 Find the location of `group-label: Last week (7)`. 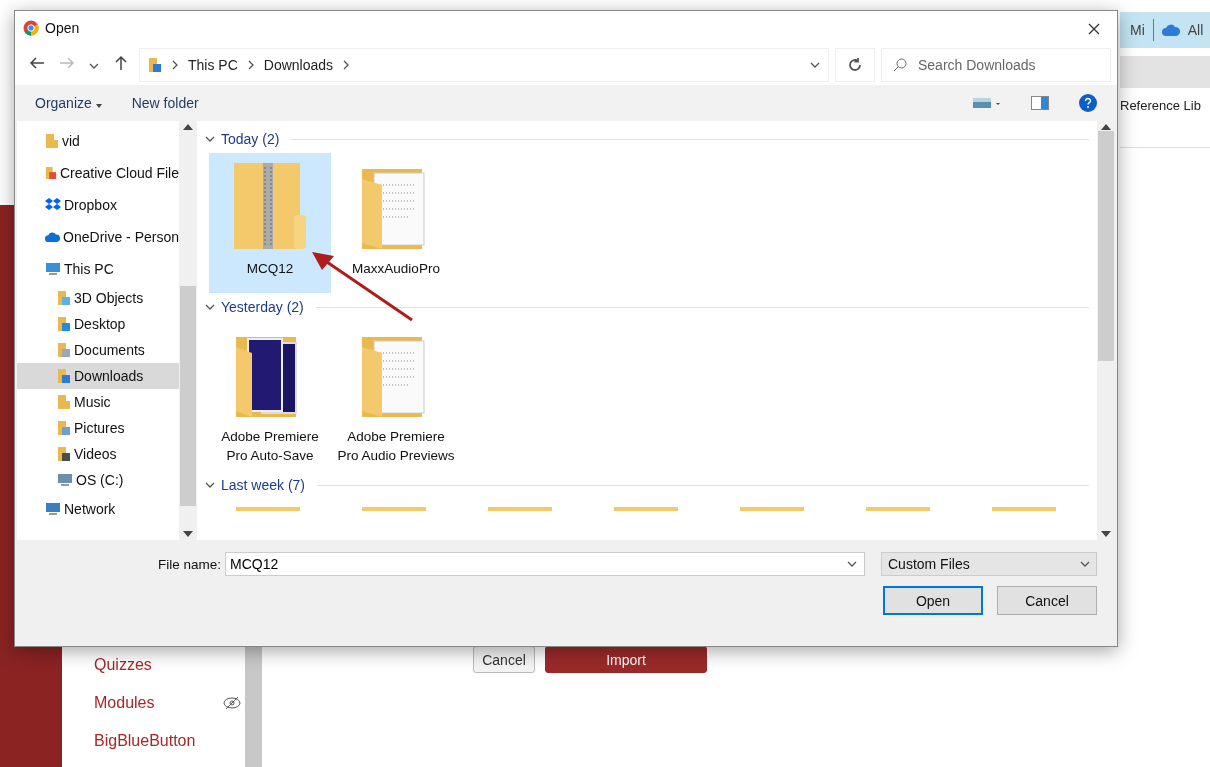

group-label: Last week (7) is located at coordinates (263, 485).